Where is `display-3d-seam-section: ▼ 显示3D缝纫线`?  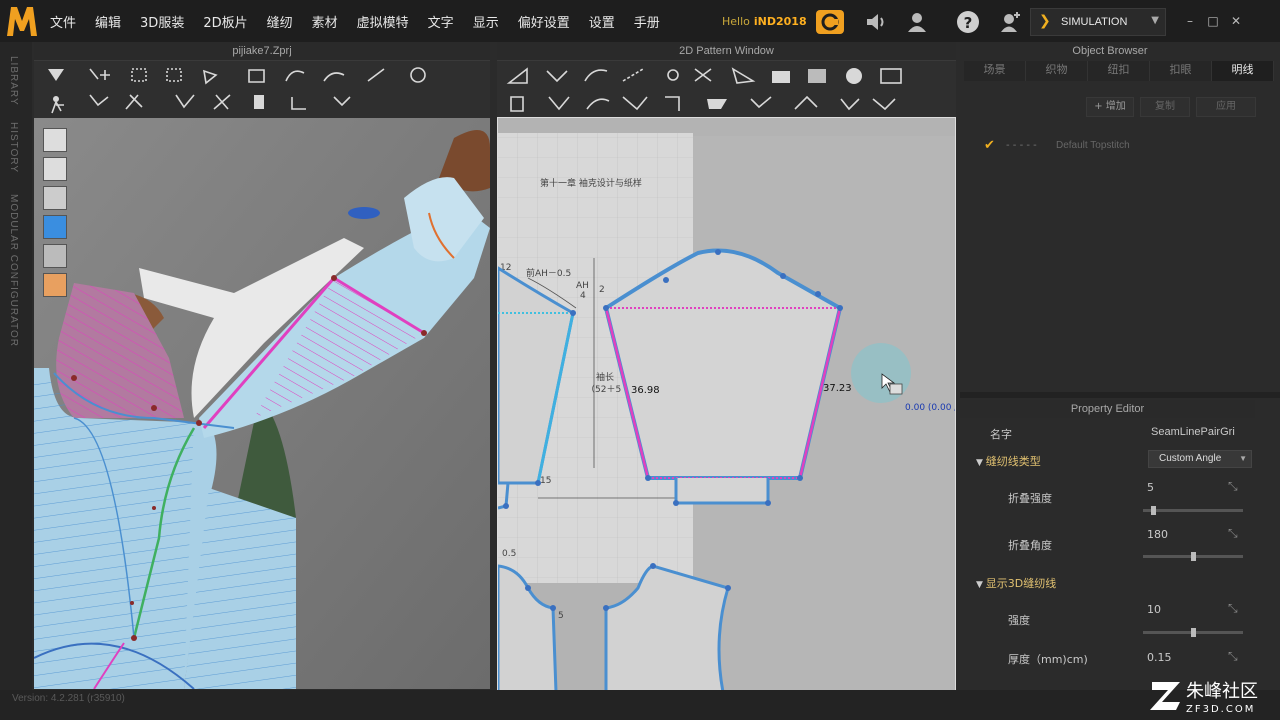
display-3d-seam-section: ▼ 显示3D缝纫线 is located at coordinates (1016, 583).